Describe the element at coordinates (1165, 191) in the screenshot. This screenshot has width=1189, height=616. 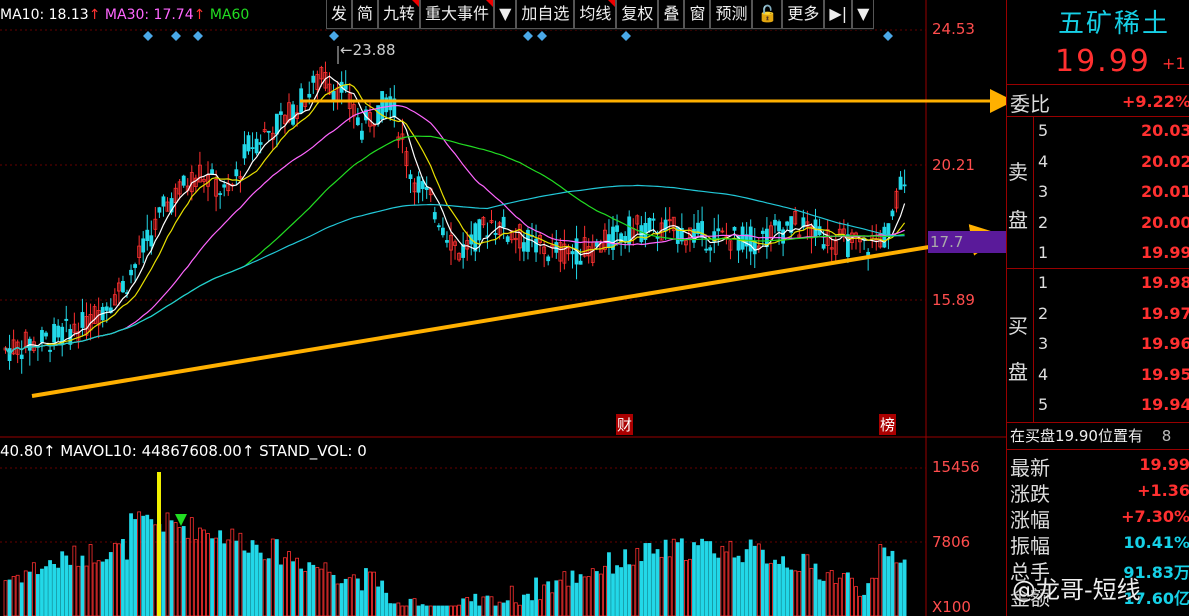
I see `asks-price: 20.01` at that location.